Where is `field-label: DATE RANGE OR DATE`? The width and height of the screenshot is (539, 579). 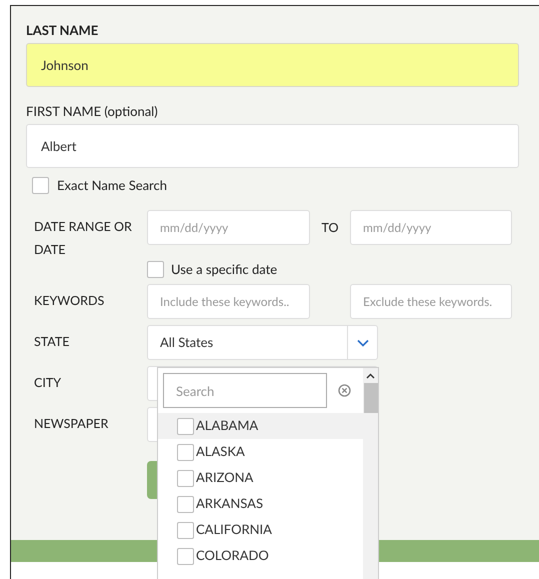
field-label: DATE RANGE OR DATE is located at coordinates (83, 238).